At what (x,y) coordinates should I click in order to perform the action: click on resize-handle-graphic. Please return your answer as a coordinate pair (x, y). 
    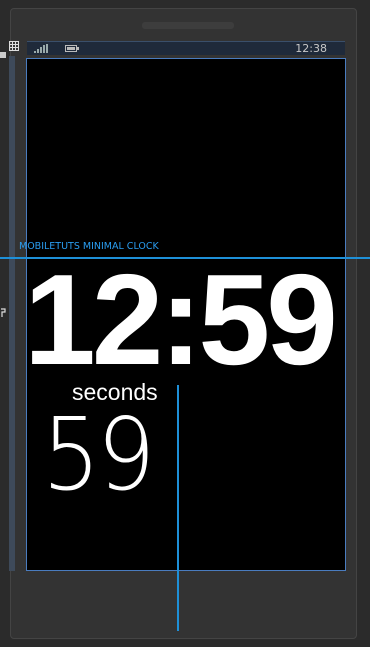
    Looking at the image, I should click on (3, 55).